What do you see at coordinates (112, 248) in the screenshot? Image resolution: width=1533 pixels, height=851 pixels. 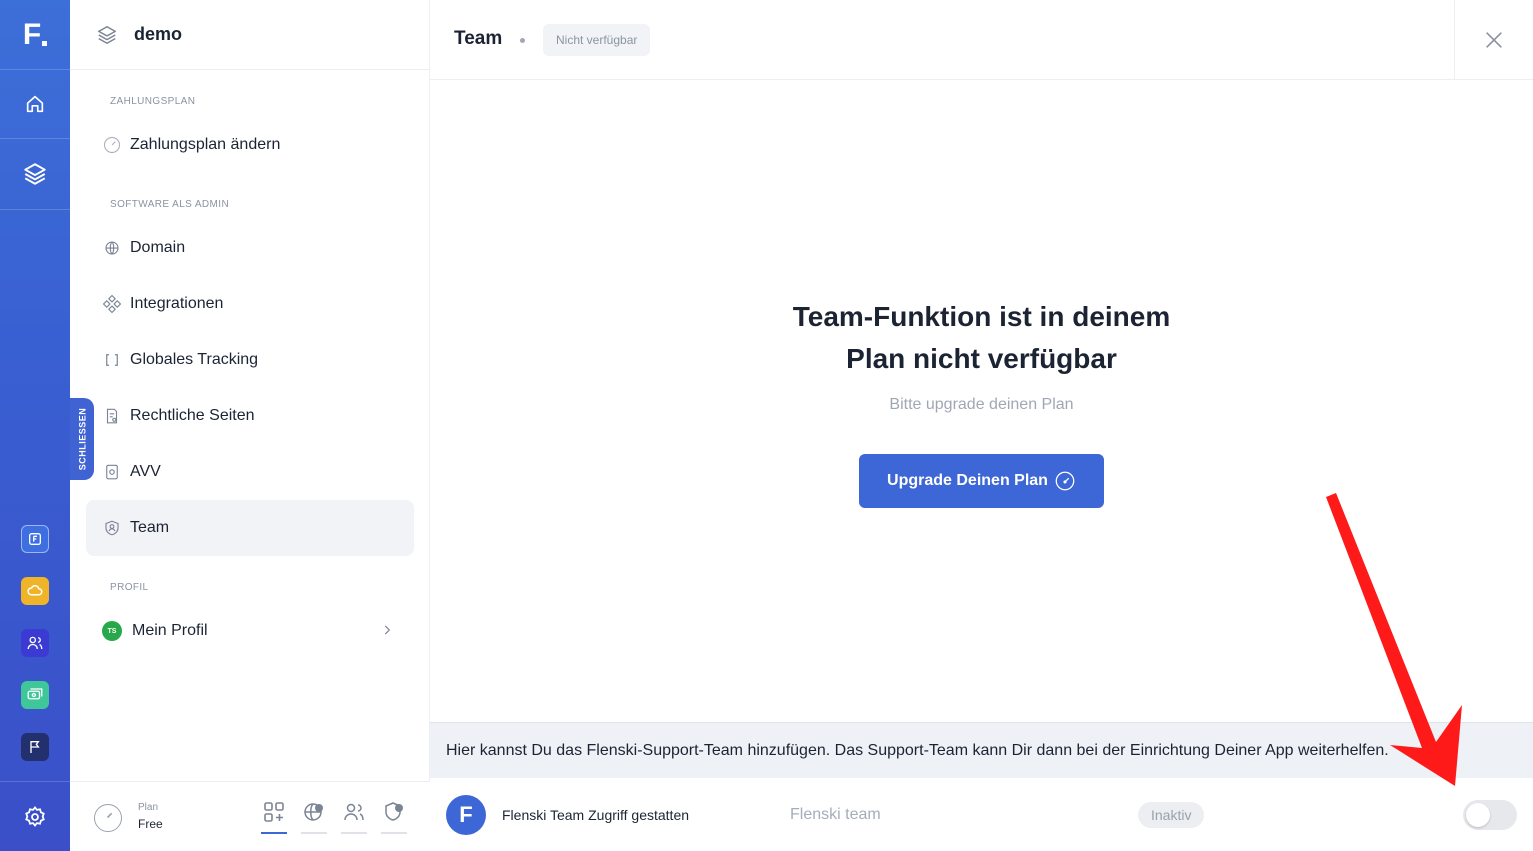 I see `globe-icon` at bounding box center [112, 248].